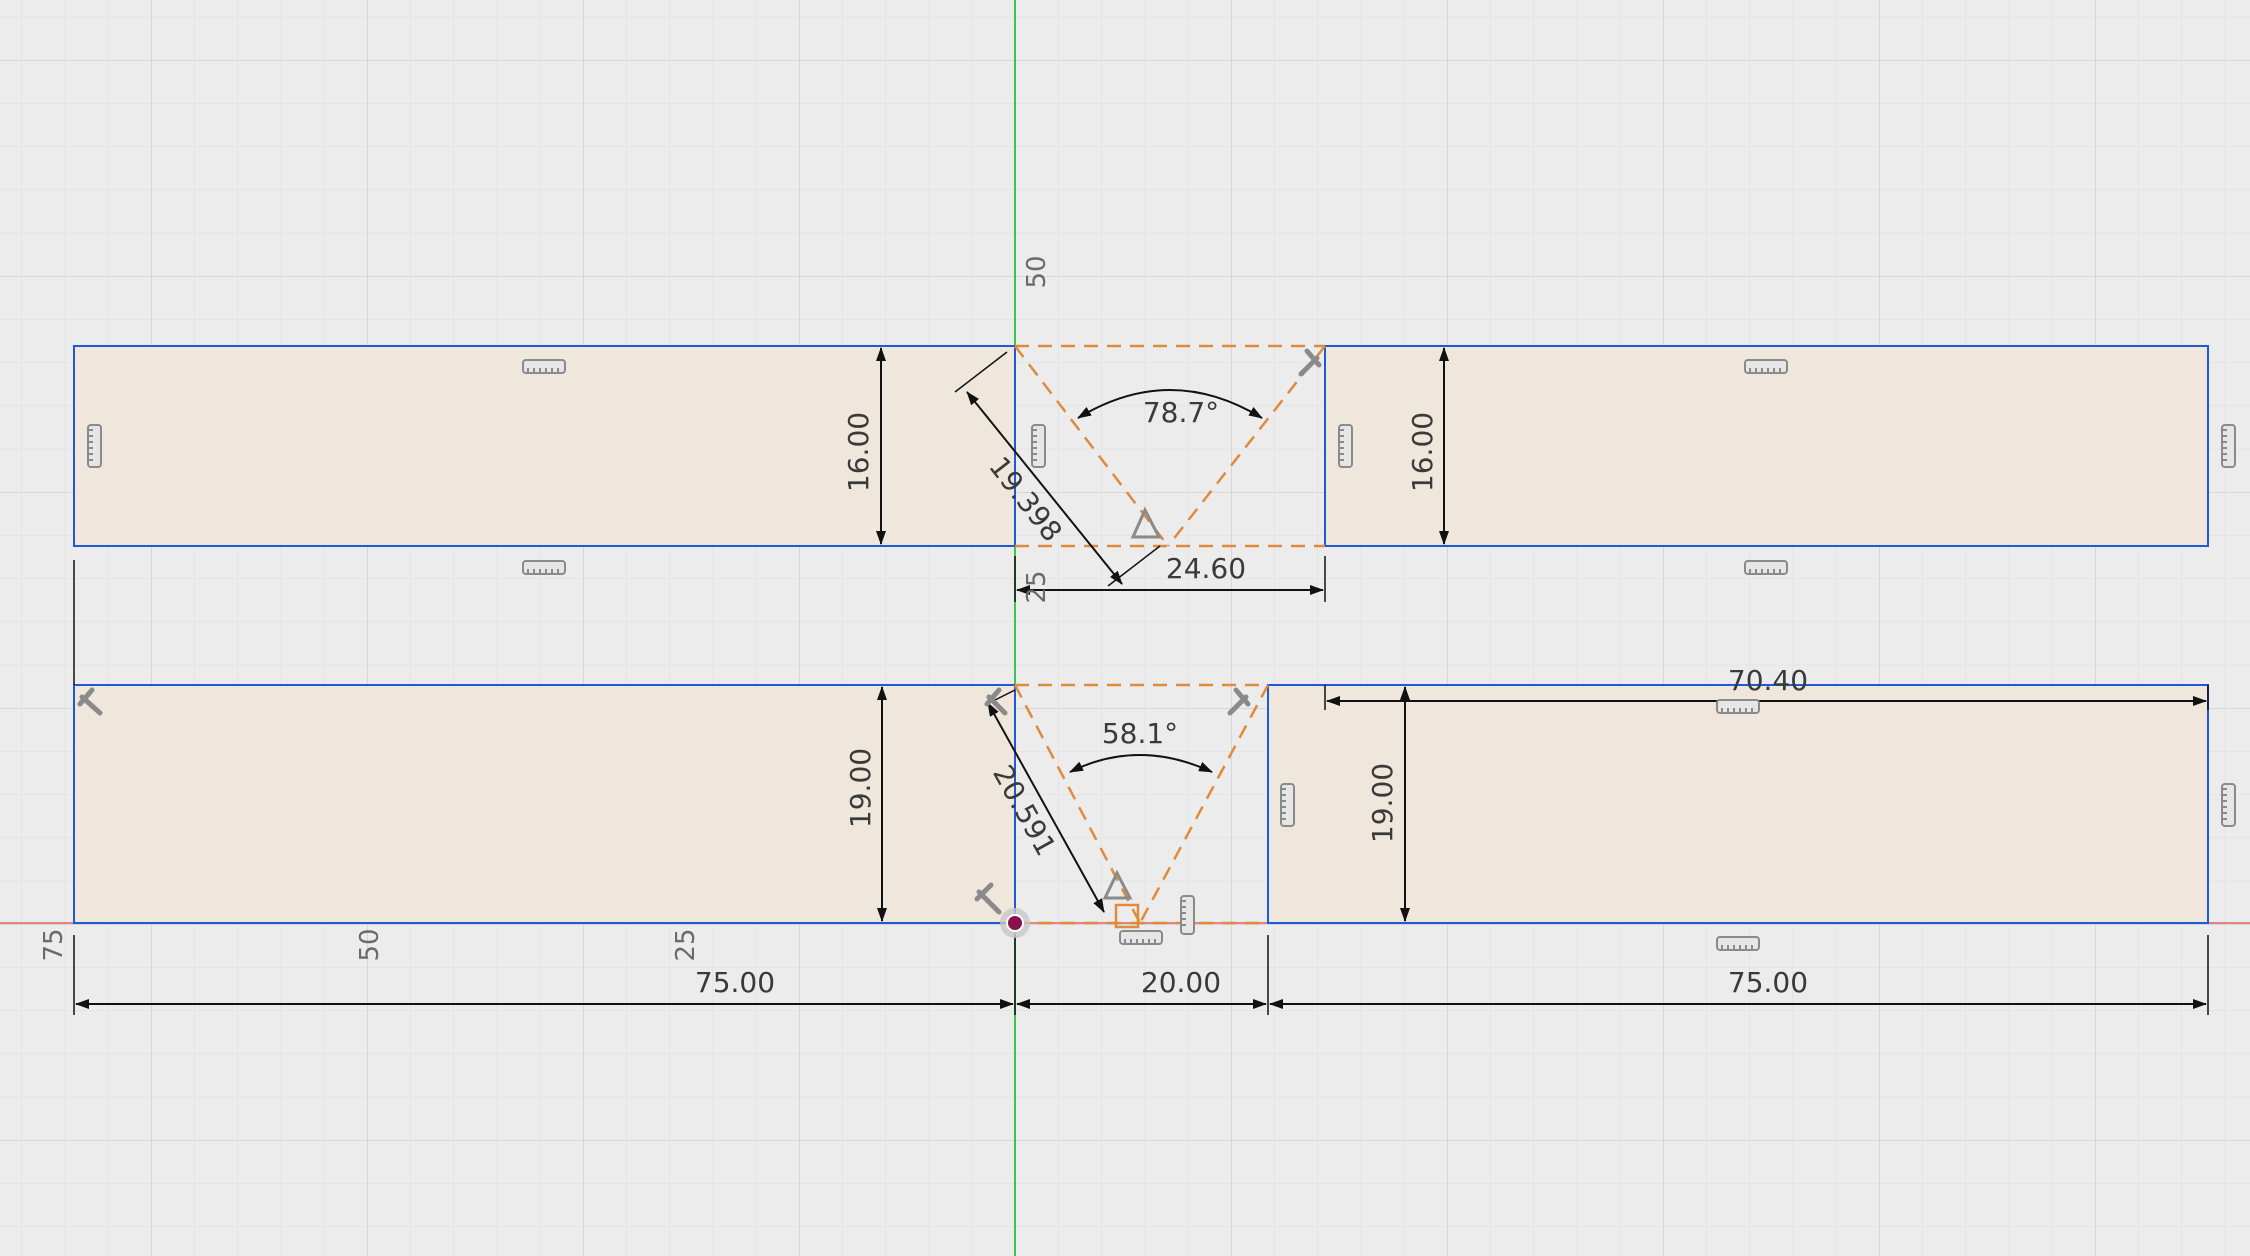  I want to click on x-axis-label-25: 25, so click(686, 944).